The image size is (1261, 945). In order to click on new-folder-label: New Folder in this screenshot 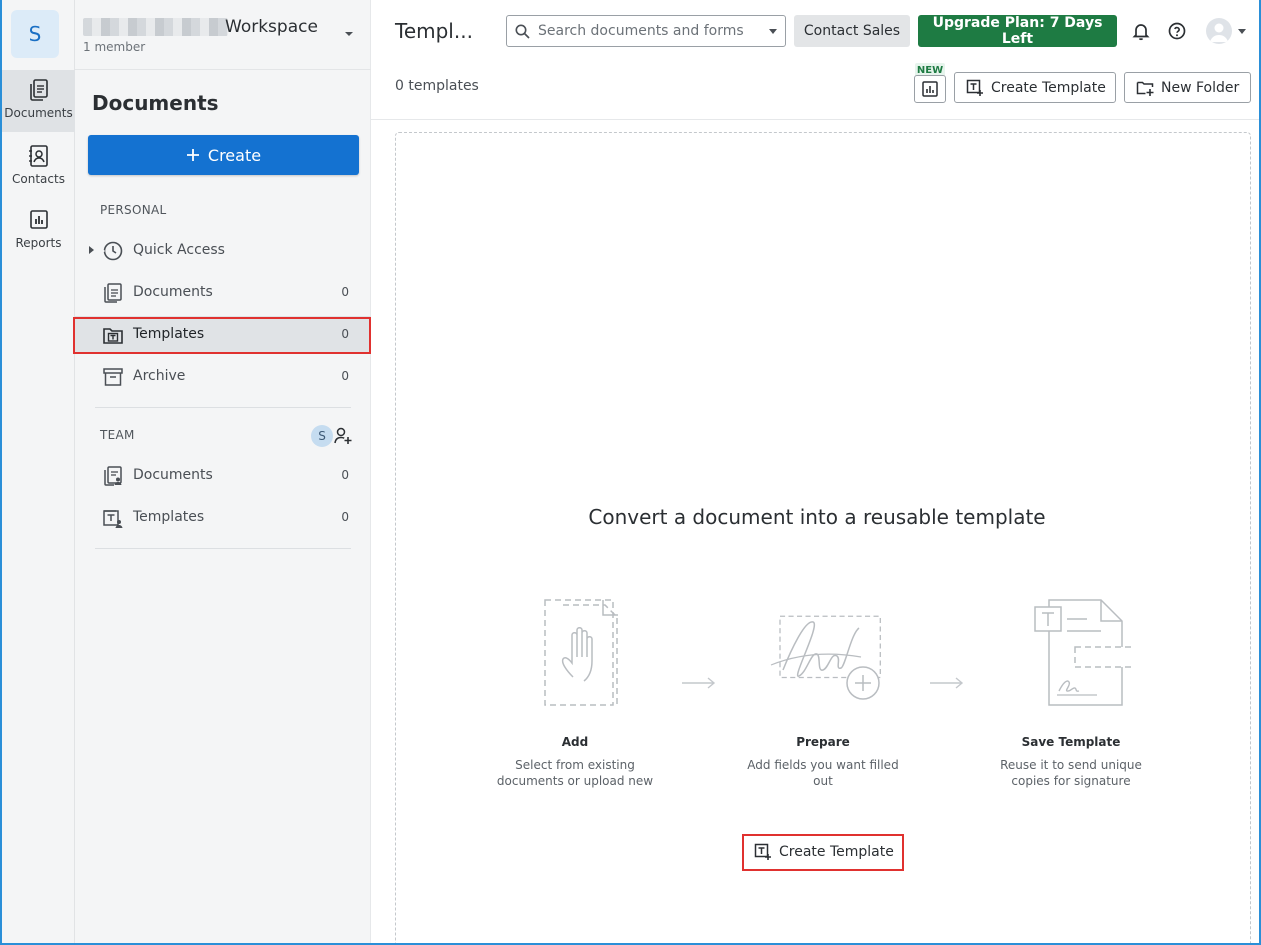, I will do `click(1200, 87)`.